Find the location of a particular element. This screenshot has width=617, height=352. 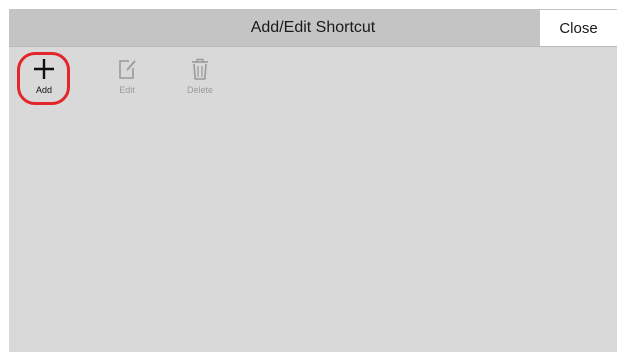

close-button: Close is located at coordinates (578, 28).